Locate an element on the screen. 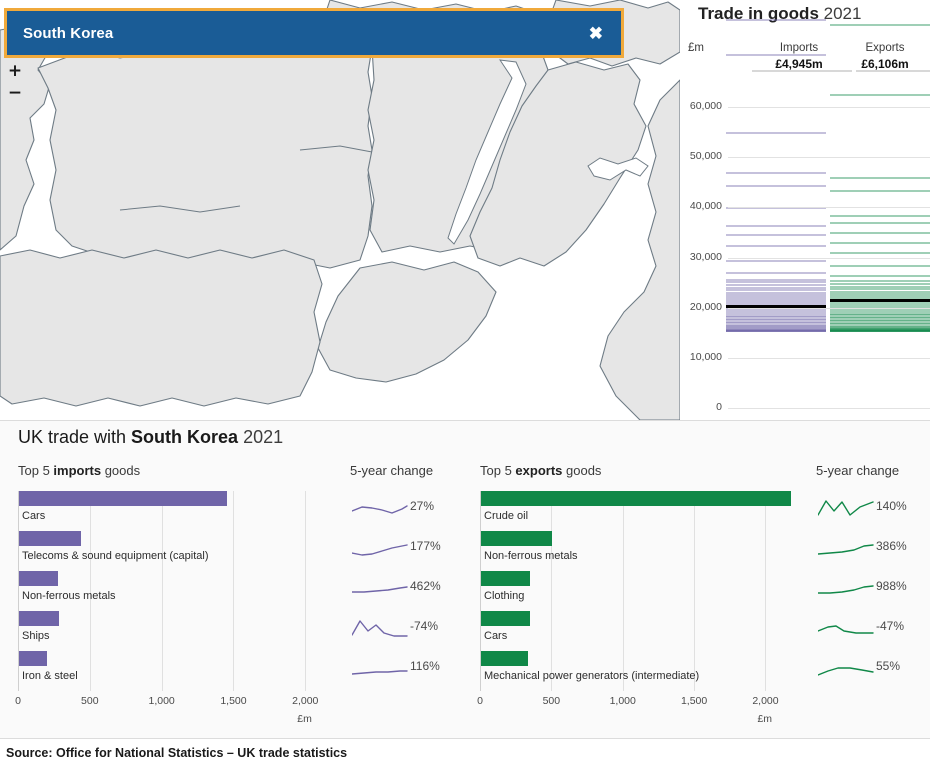 The image size is (930, 767). zoom-out-button: − is located at coordinates (15, 93).